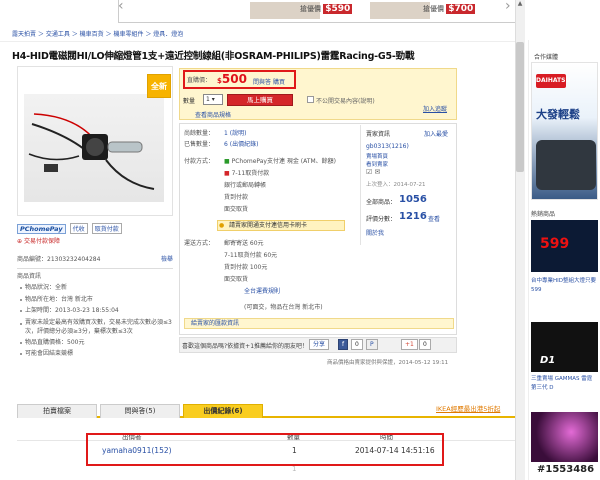  What do you see at coordinates (381, 202) in the screenshot?
I see `total-items-label: 全部商品：` at bounding box center [381, 202].